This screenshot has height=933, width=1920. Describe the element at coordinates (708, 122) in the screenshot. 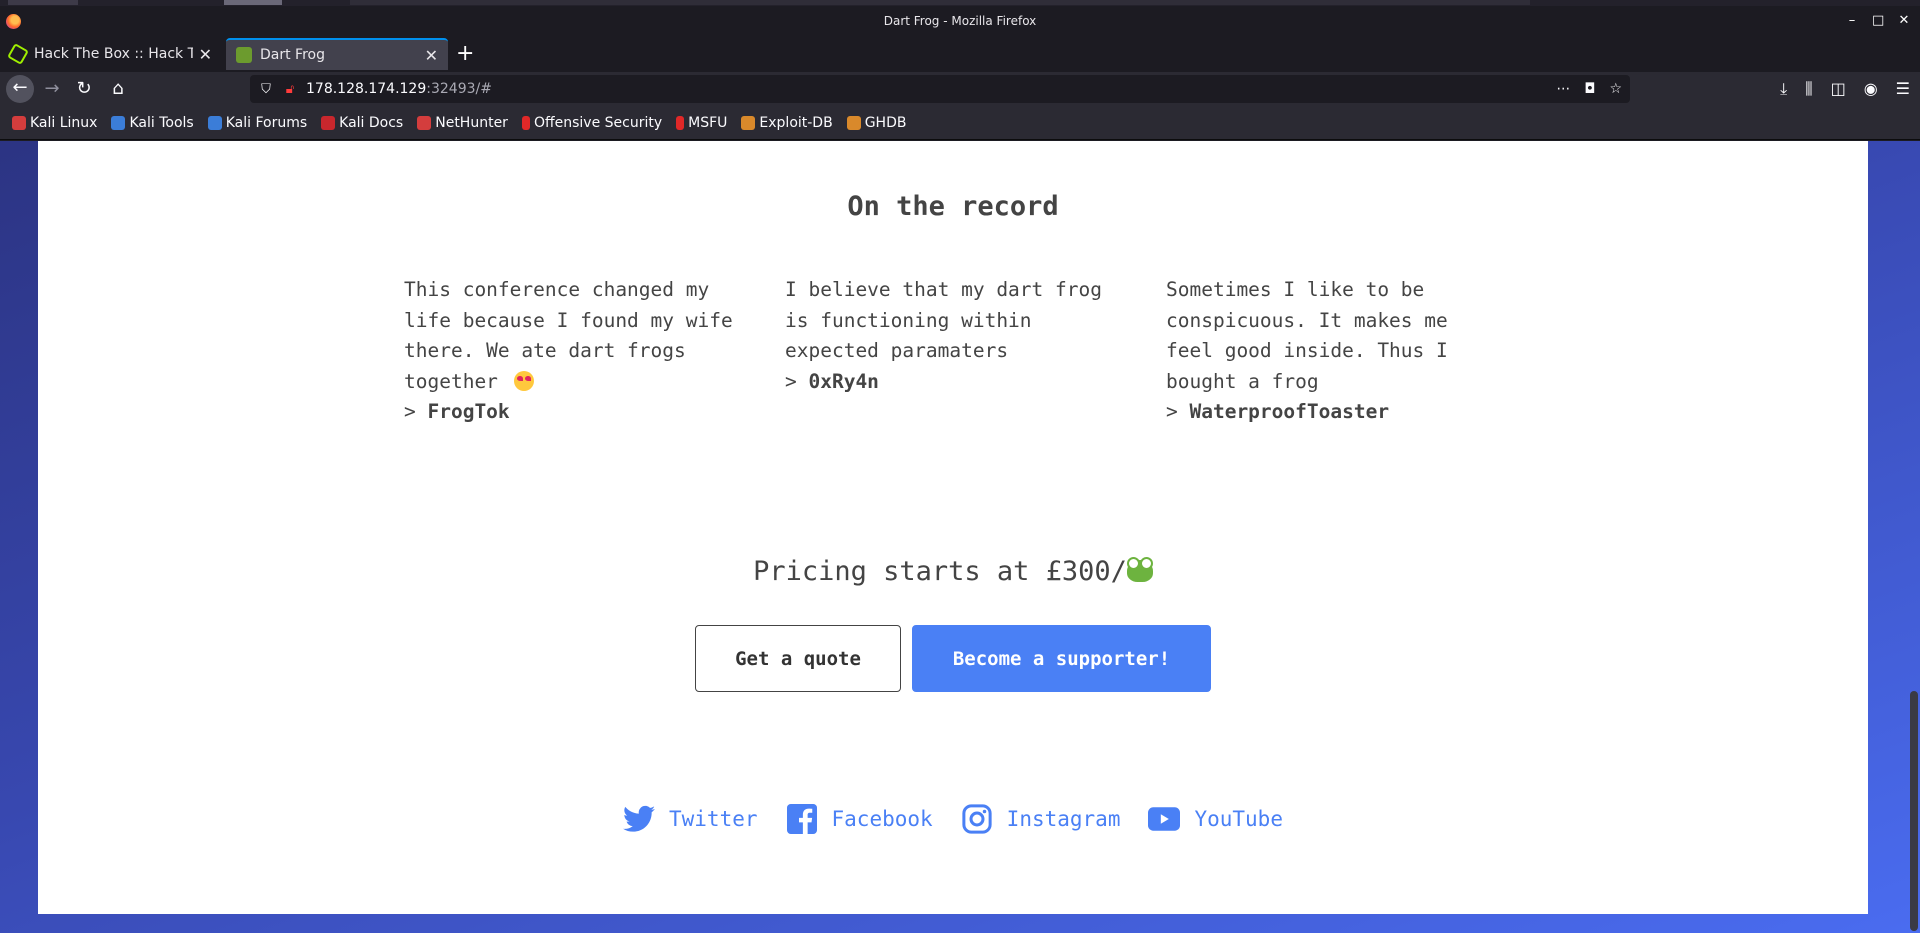

I see `bookmark-label: MSFU` at that location.